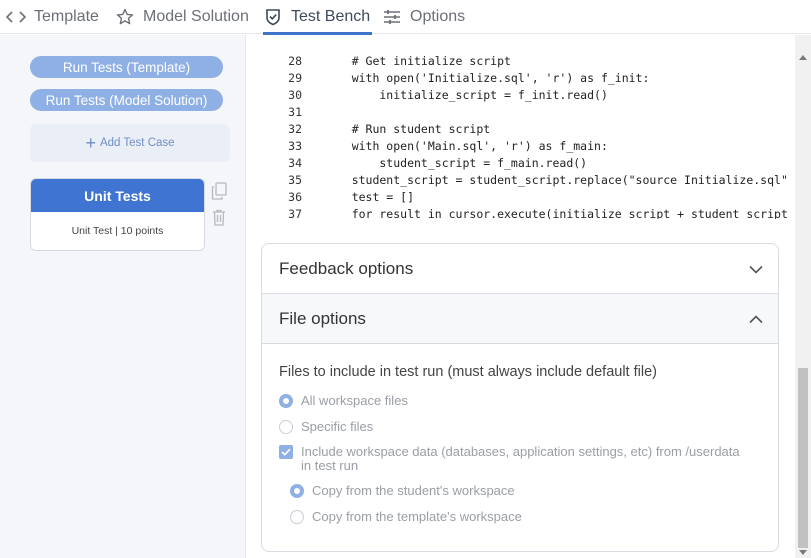 This screenshot has width=811, height=558. What do you see at coordinates (117, 231) in the screenshot?
I see `unit-test-subtitle: Unit Test | 10 points` at bounding box center [117, 231].